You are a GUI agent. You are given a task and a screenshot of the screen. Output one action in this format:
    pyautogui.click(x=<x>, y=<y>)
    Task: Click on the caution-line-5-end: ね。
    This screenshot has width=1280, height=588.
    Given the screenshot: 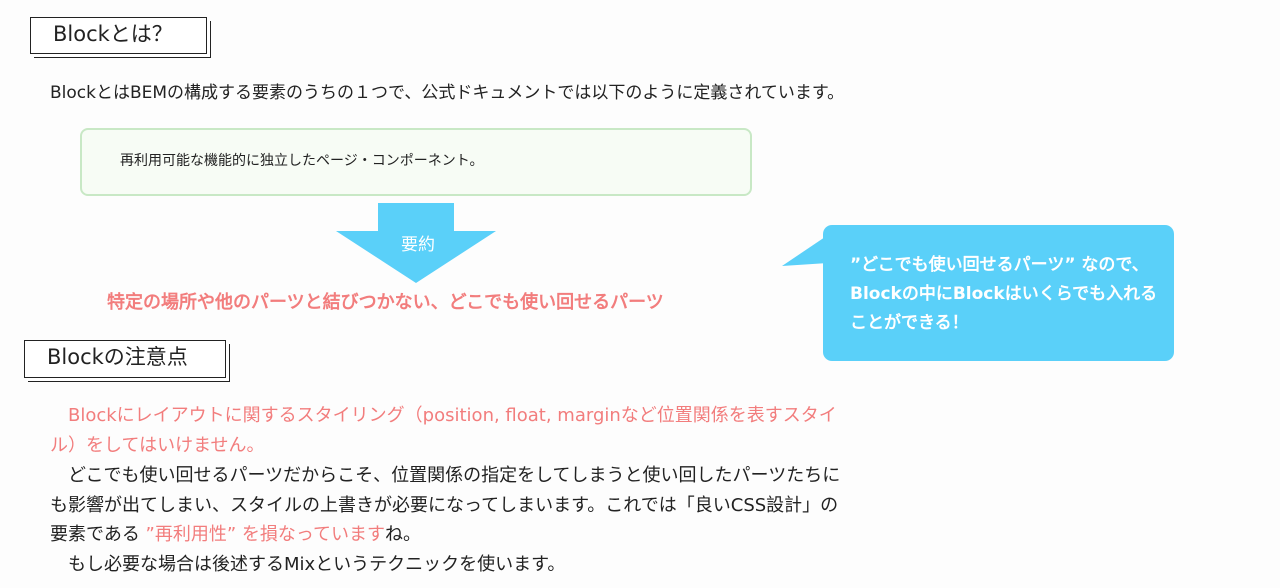 What is the action you would take?
    pyautogui.click(x=403, y=534)
    